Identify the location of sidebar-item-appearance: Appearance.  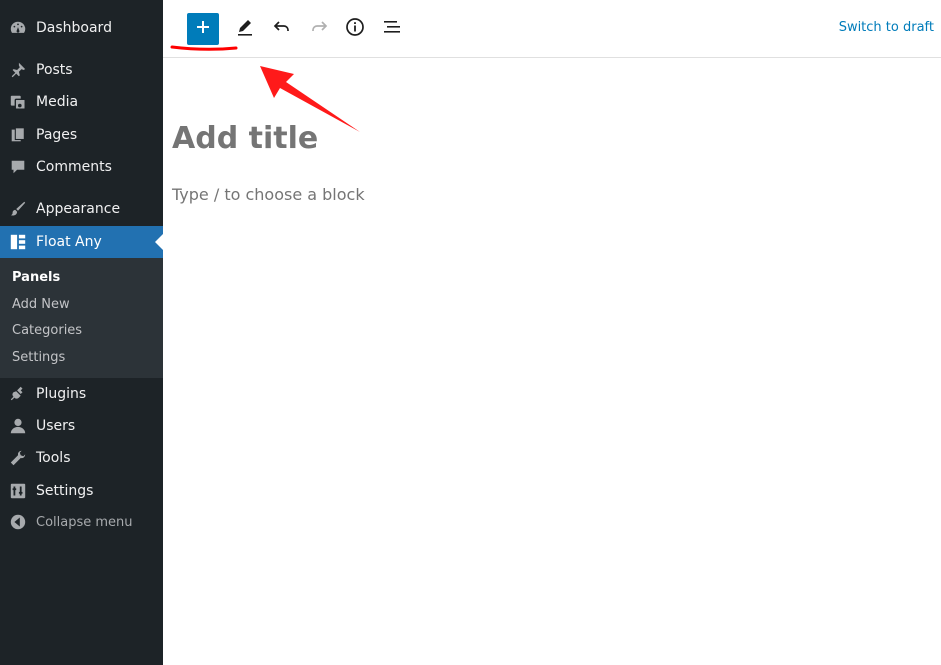
(81, 209).